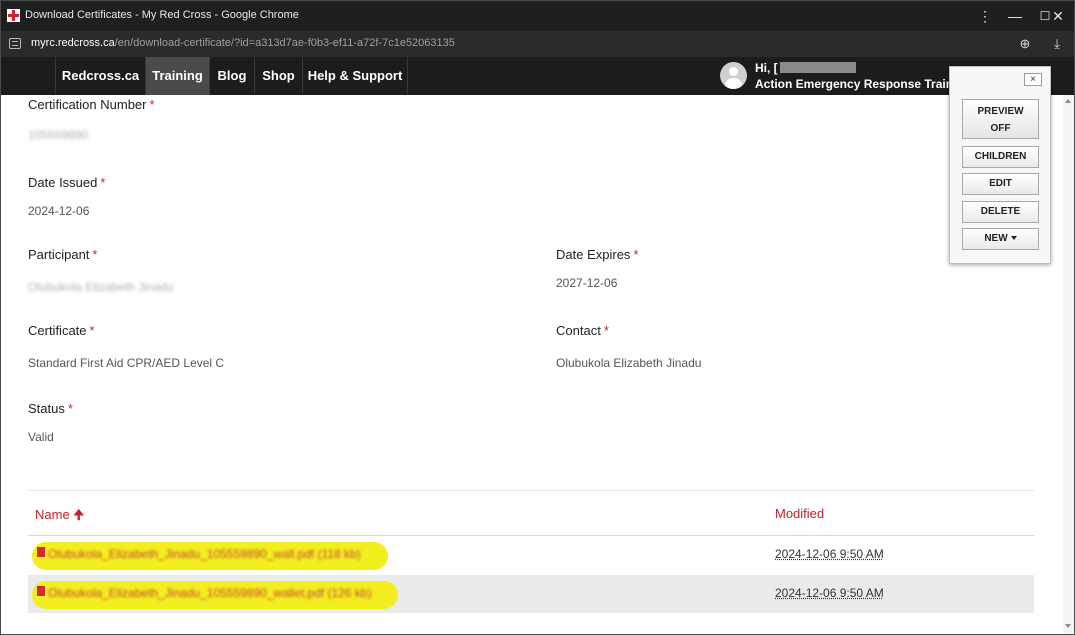 The width and height of the screenshot is (1075, 635). I want to click on status-label-text: Status, so click(46, 408).